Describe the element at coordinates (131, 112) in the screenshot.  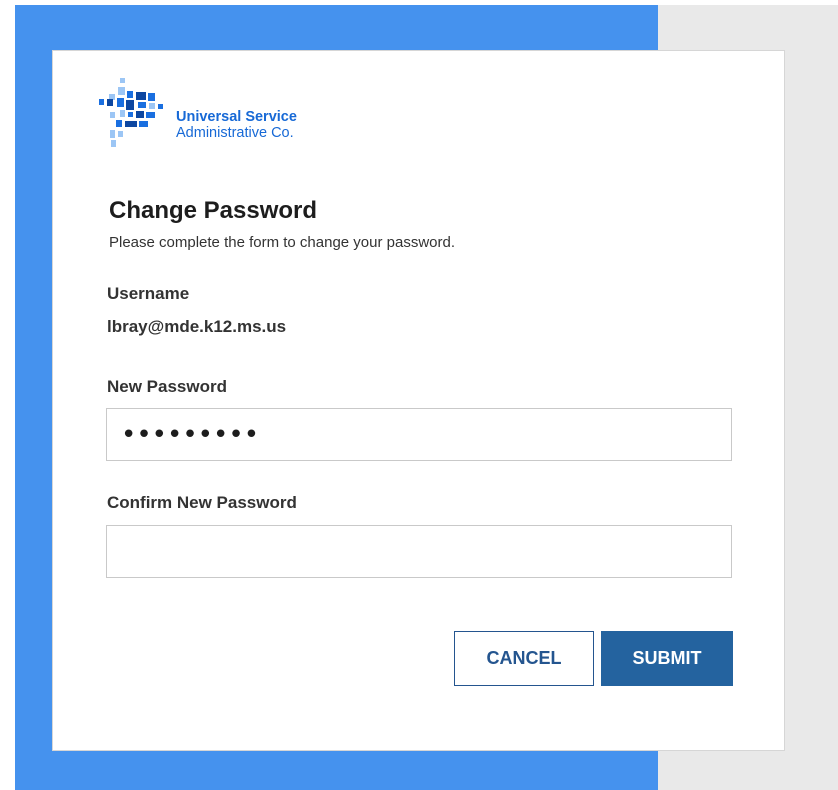
I see `usac-logo-icon` at that location.